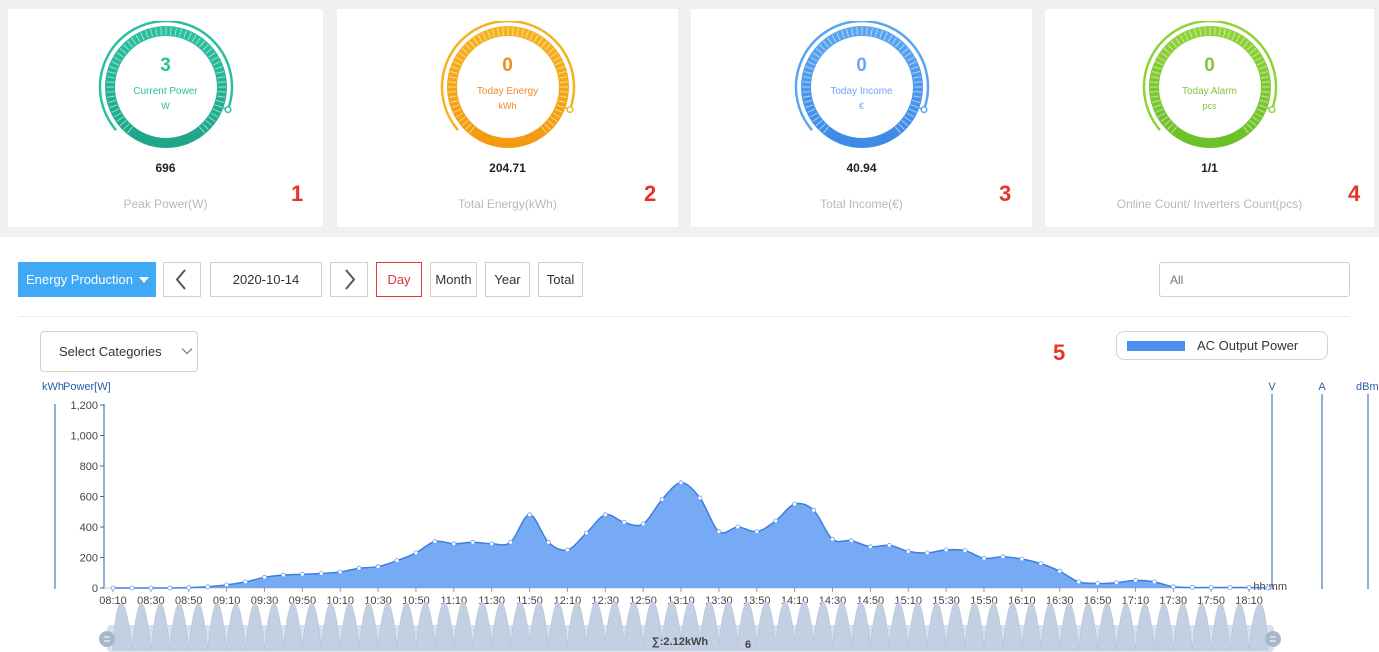 The height and width of the screenshot is (652, 1379). I want to click on device-filter-input, so click(1254, 279).